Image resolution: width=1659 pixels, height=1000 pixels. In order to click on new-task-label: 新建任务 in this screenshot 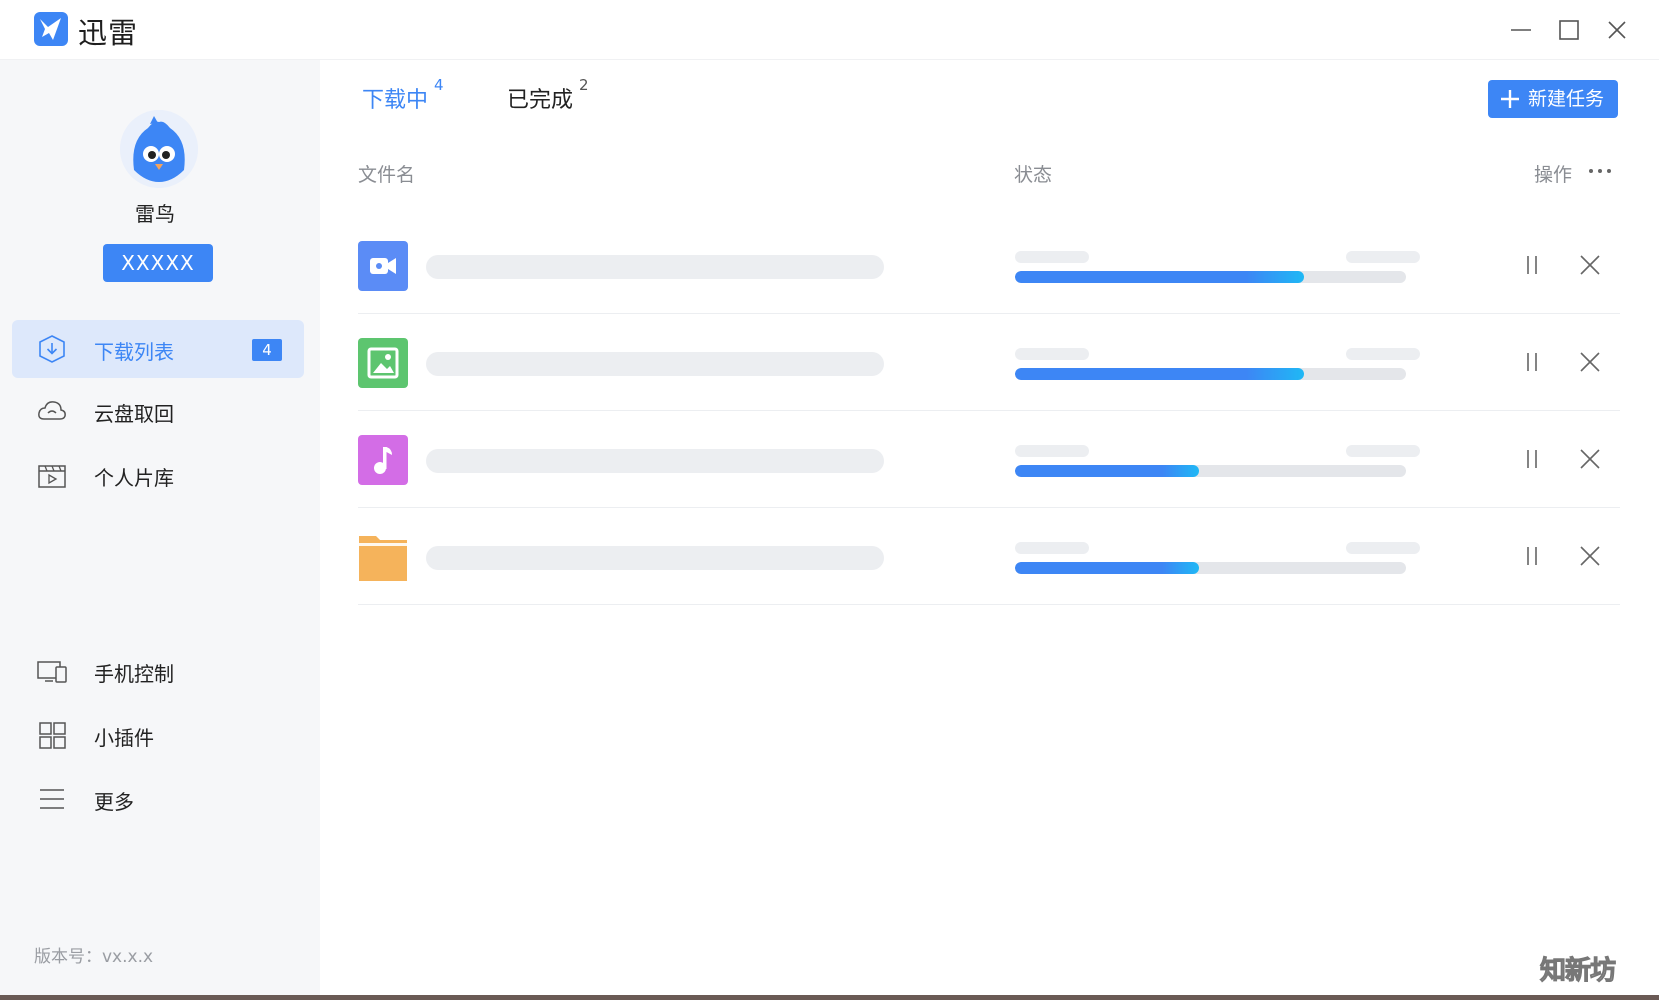, I will do `click(1566, 99)`.